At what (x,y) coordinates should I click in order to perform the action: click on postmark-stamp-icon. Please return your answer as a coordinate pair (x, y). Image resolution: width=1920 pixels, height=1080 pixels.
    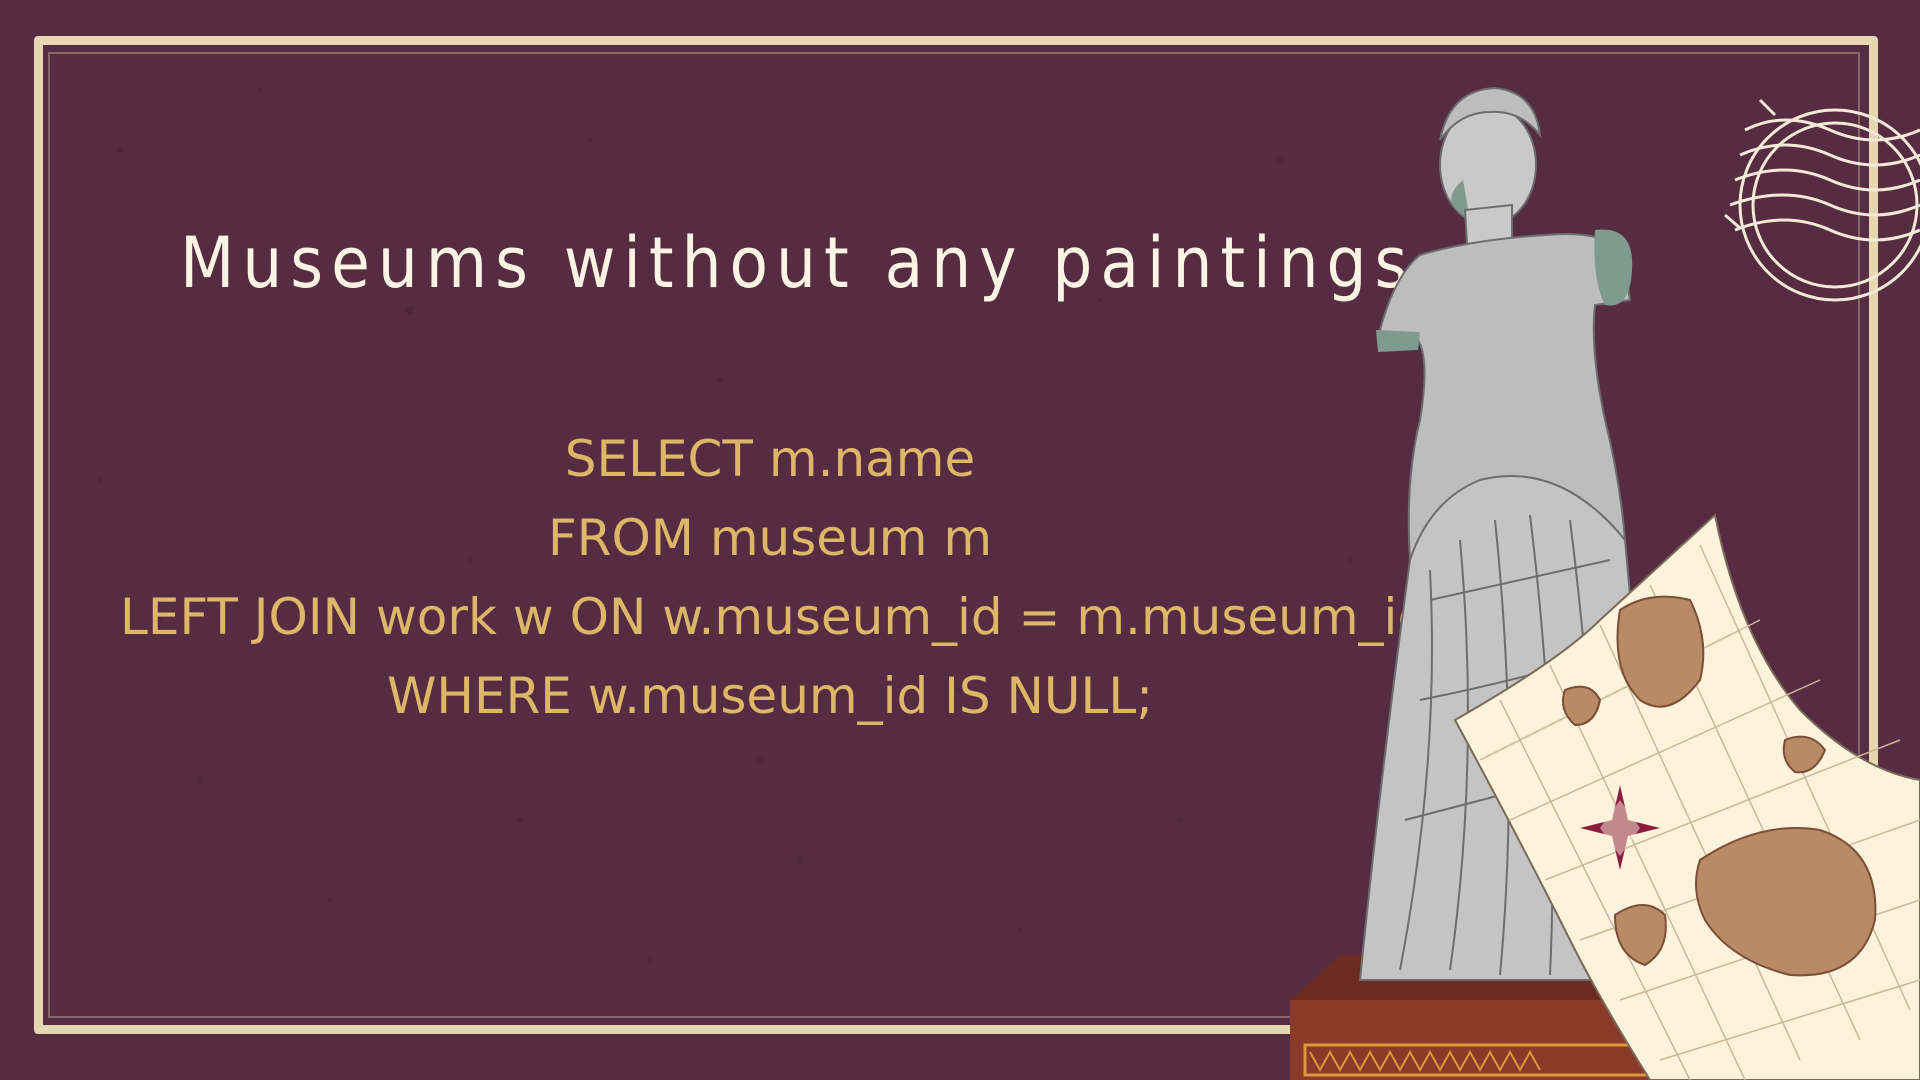
    Looking at the image, I should click on (1822, 200).